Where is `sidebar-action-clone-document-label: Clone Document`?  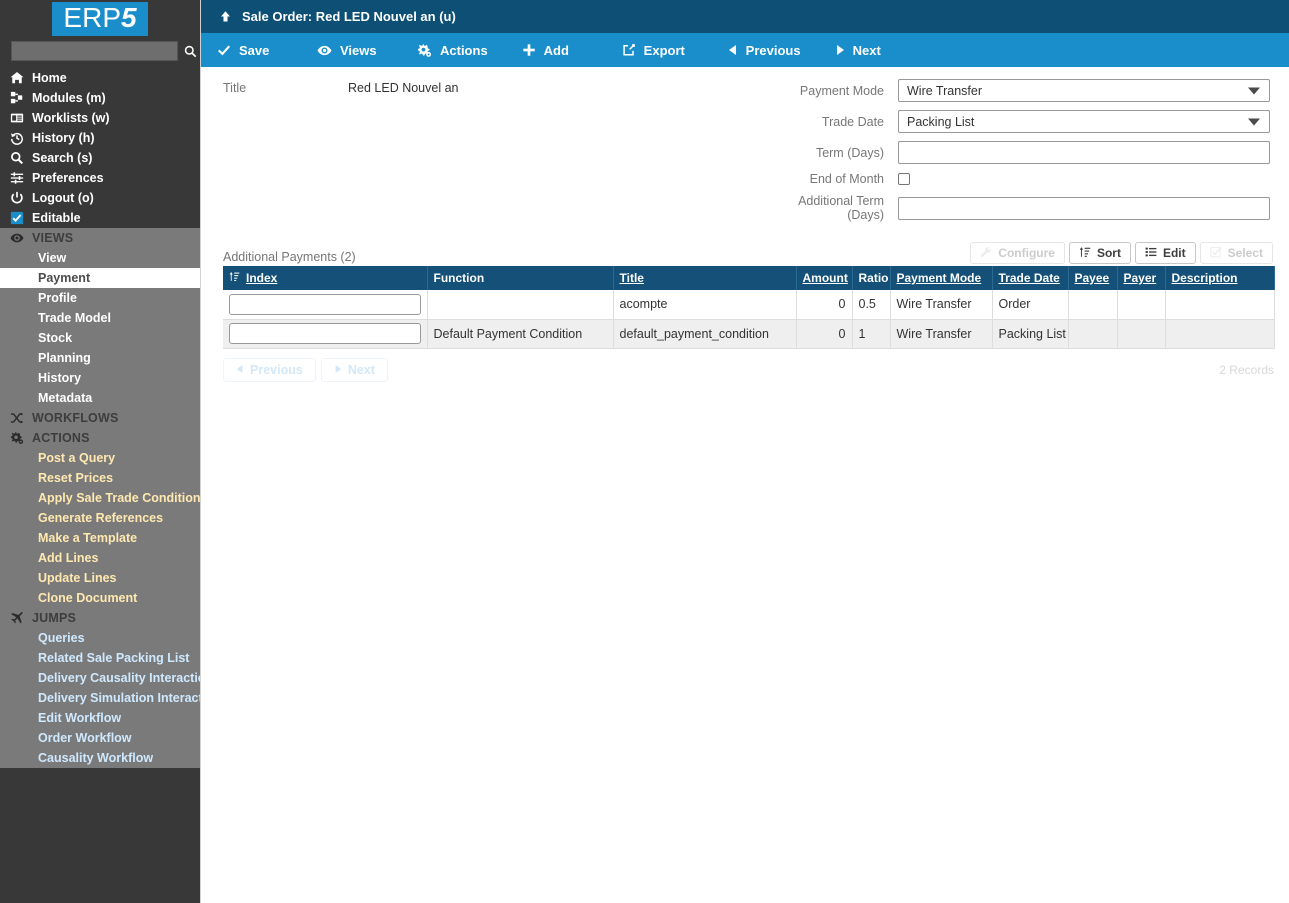
sidebar-action-clone-document-label: Clone Document is located at coordinates (88, 598).